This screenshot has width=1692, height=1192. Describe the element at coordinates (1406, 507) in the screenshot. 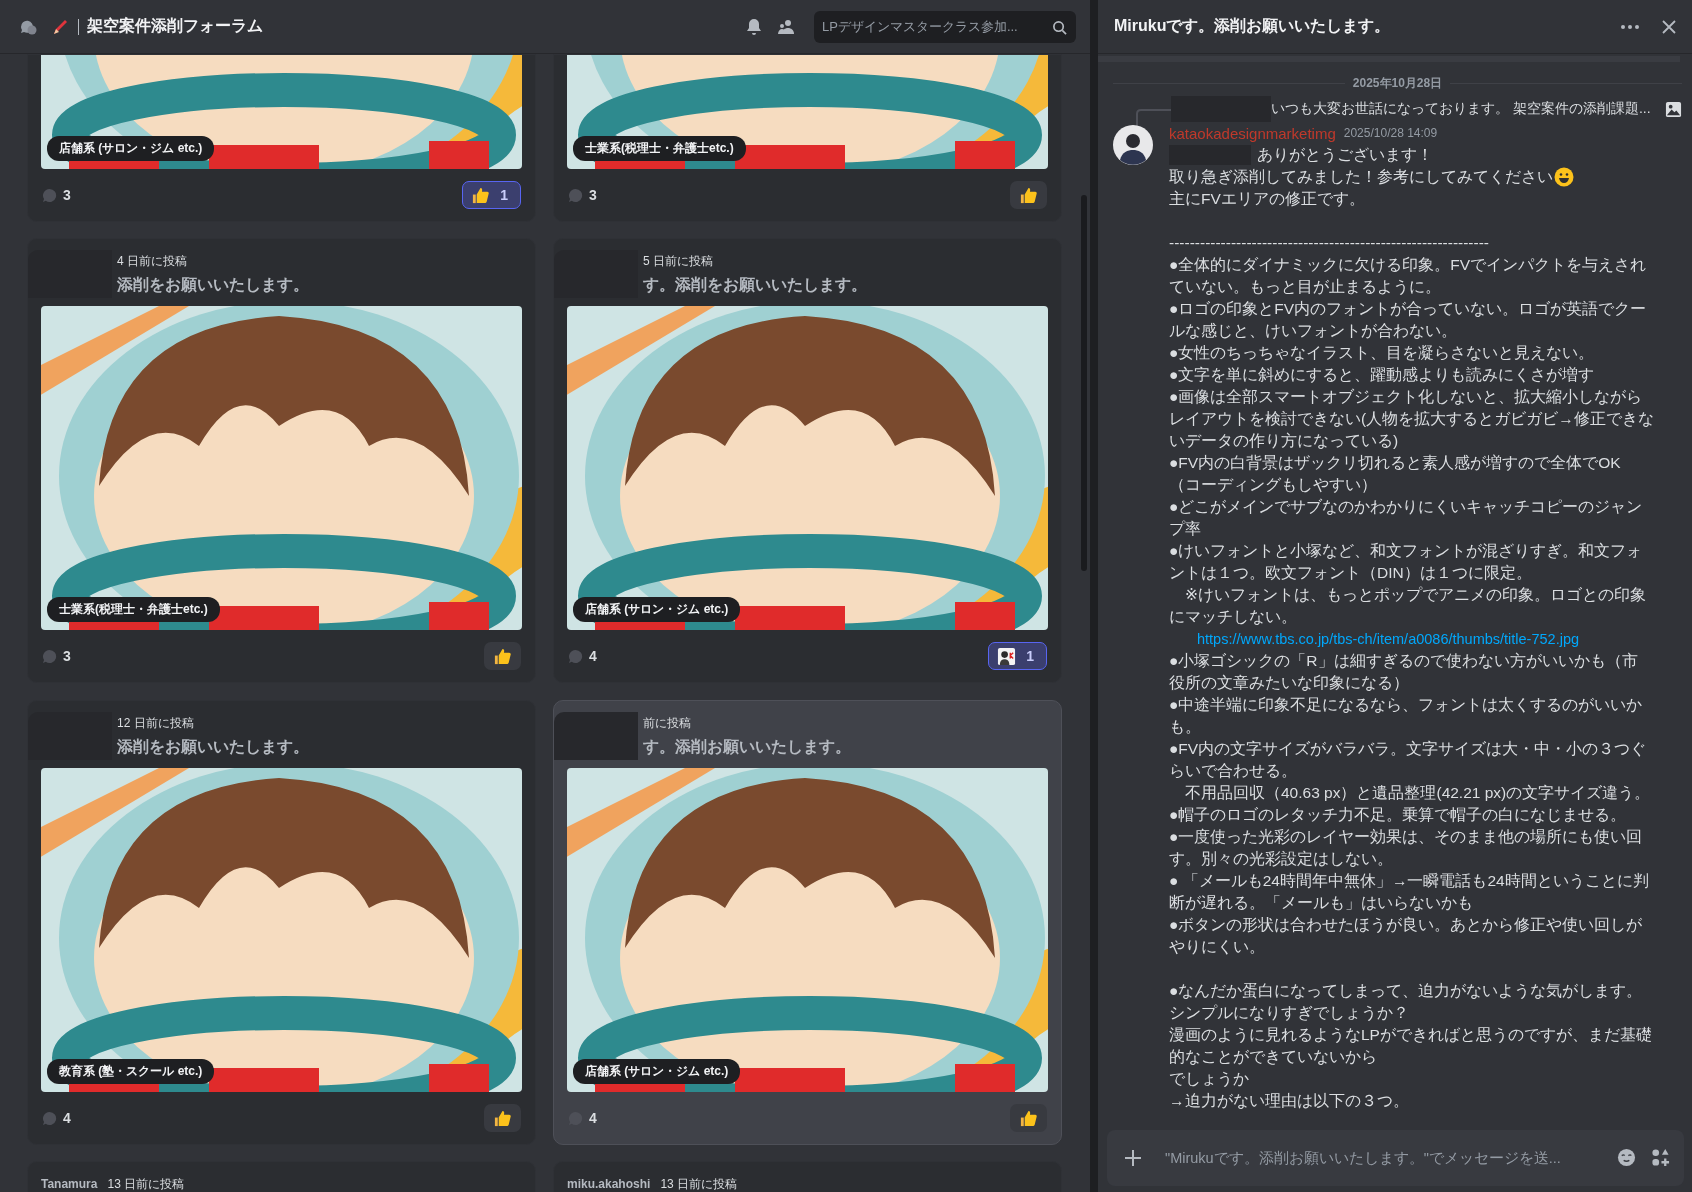

I see `message-line: ●どこがメインでサブなのかわかりにくいキャッチコピーのジャン` at that location.